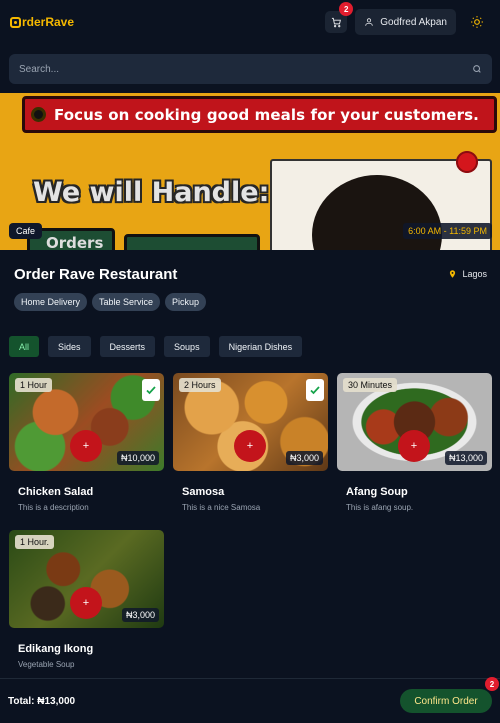 The width and height of the screenshot is (500, 723). What do you see at coordinates (229, 69) in the screenshot?
I see `search-input` at bounding box center [229, 69].